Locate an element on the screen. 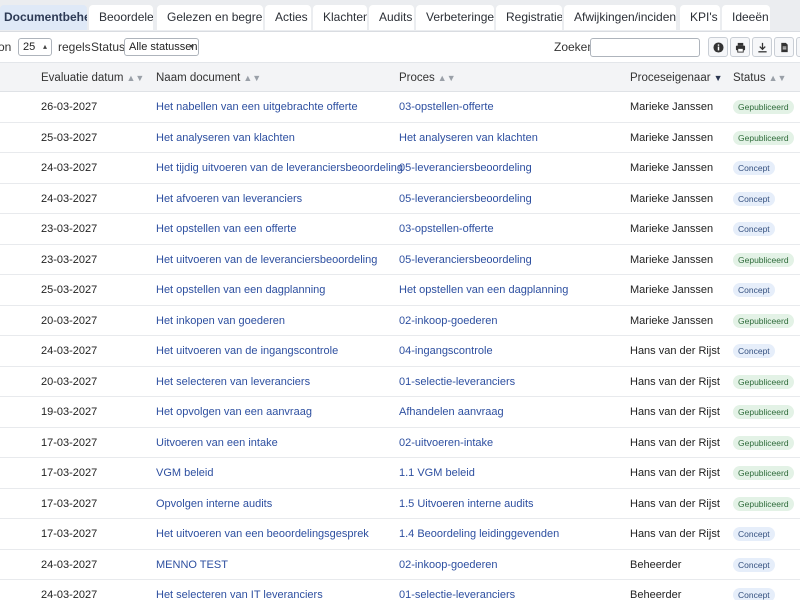 This screenshot has height=600, width=800. document-link: VGM beleid is located at coordinates (184, 473).